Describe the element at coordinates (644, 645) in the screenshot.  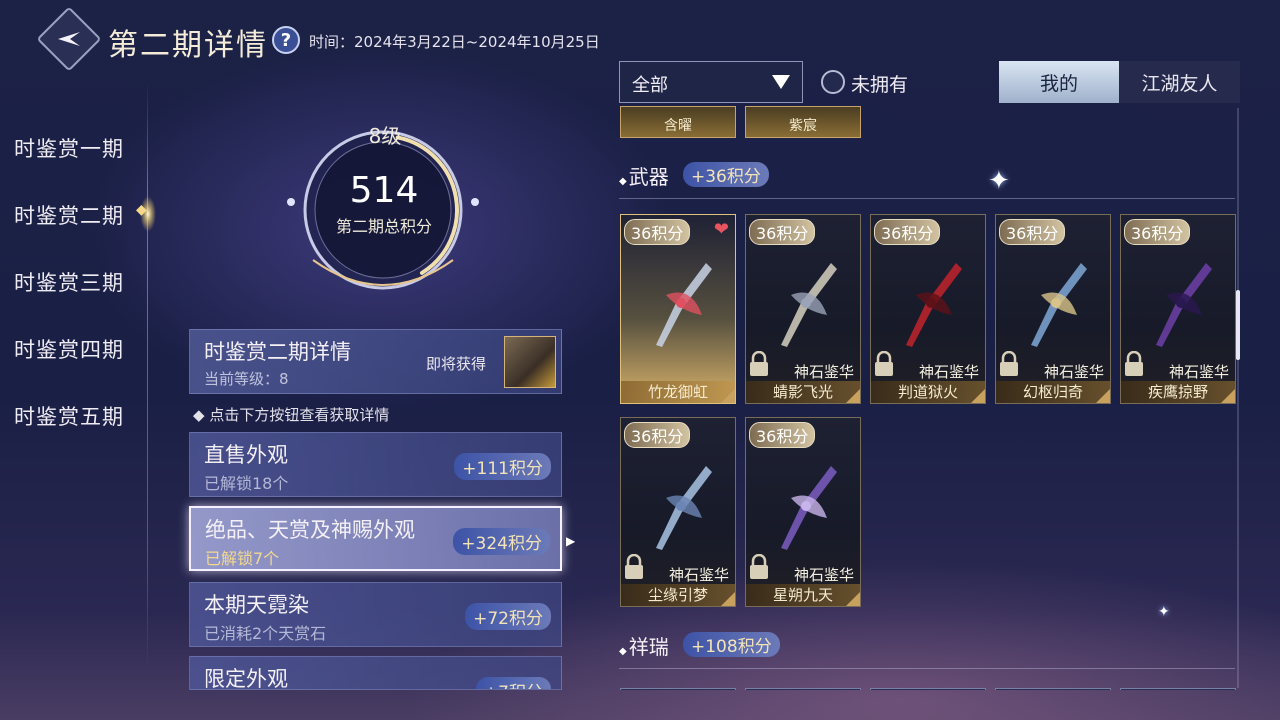
I see `section-mounts-title: ◆ 祥瑞` at that location.